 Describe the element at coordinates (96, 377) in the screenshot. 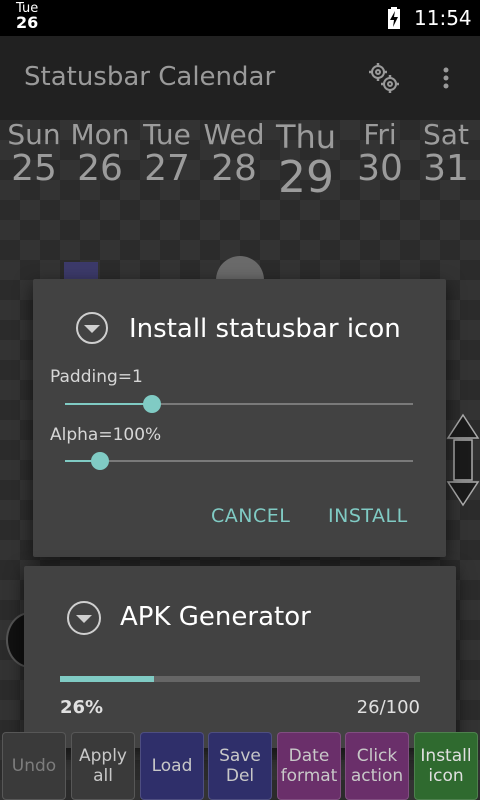

I see `padding-label: Padding=1` at that location.